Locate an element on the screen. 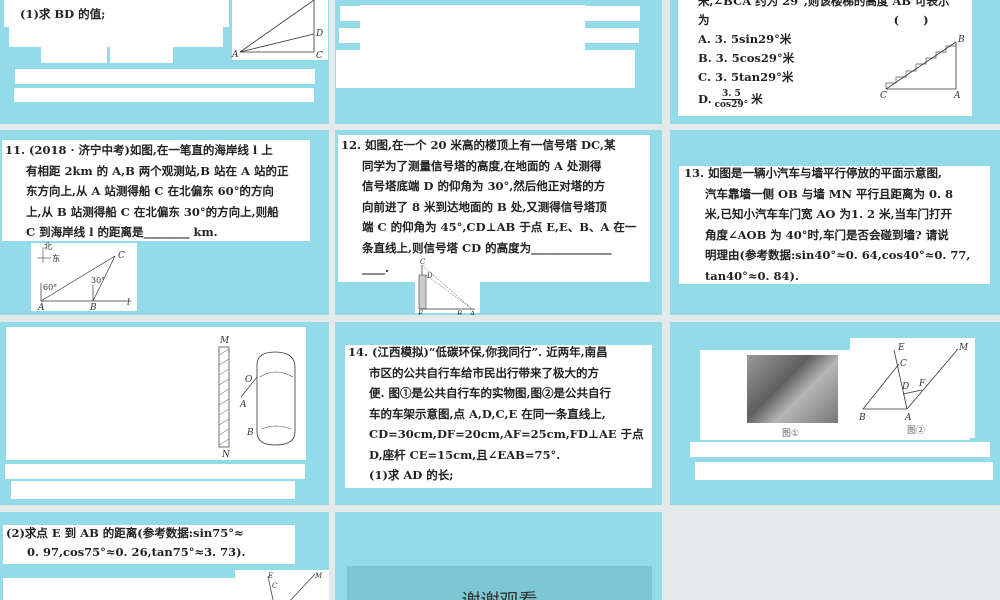  text-line: 12. 如图,在一个 20 米高的楼顶上有一信号塔 DC,某 is located at coordinates (478, 145).